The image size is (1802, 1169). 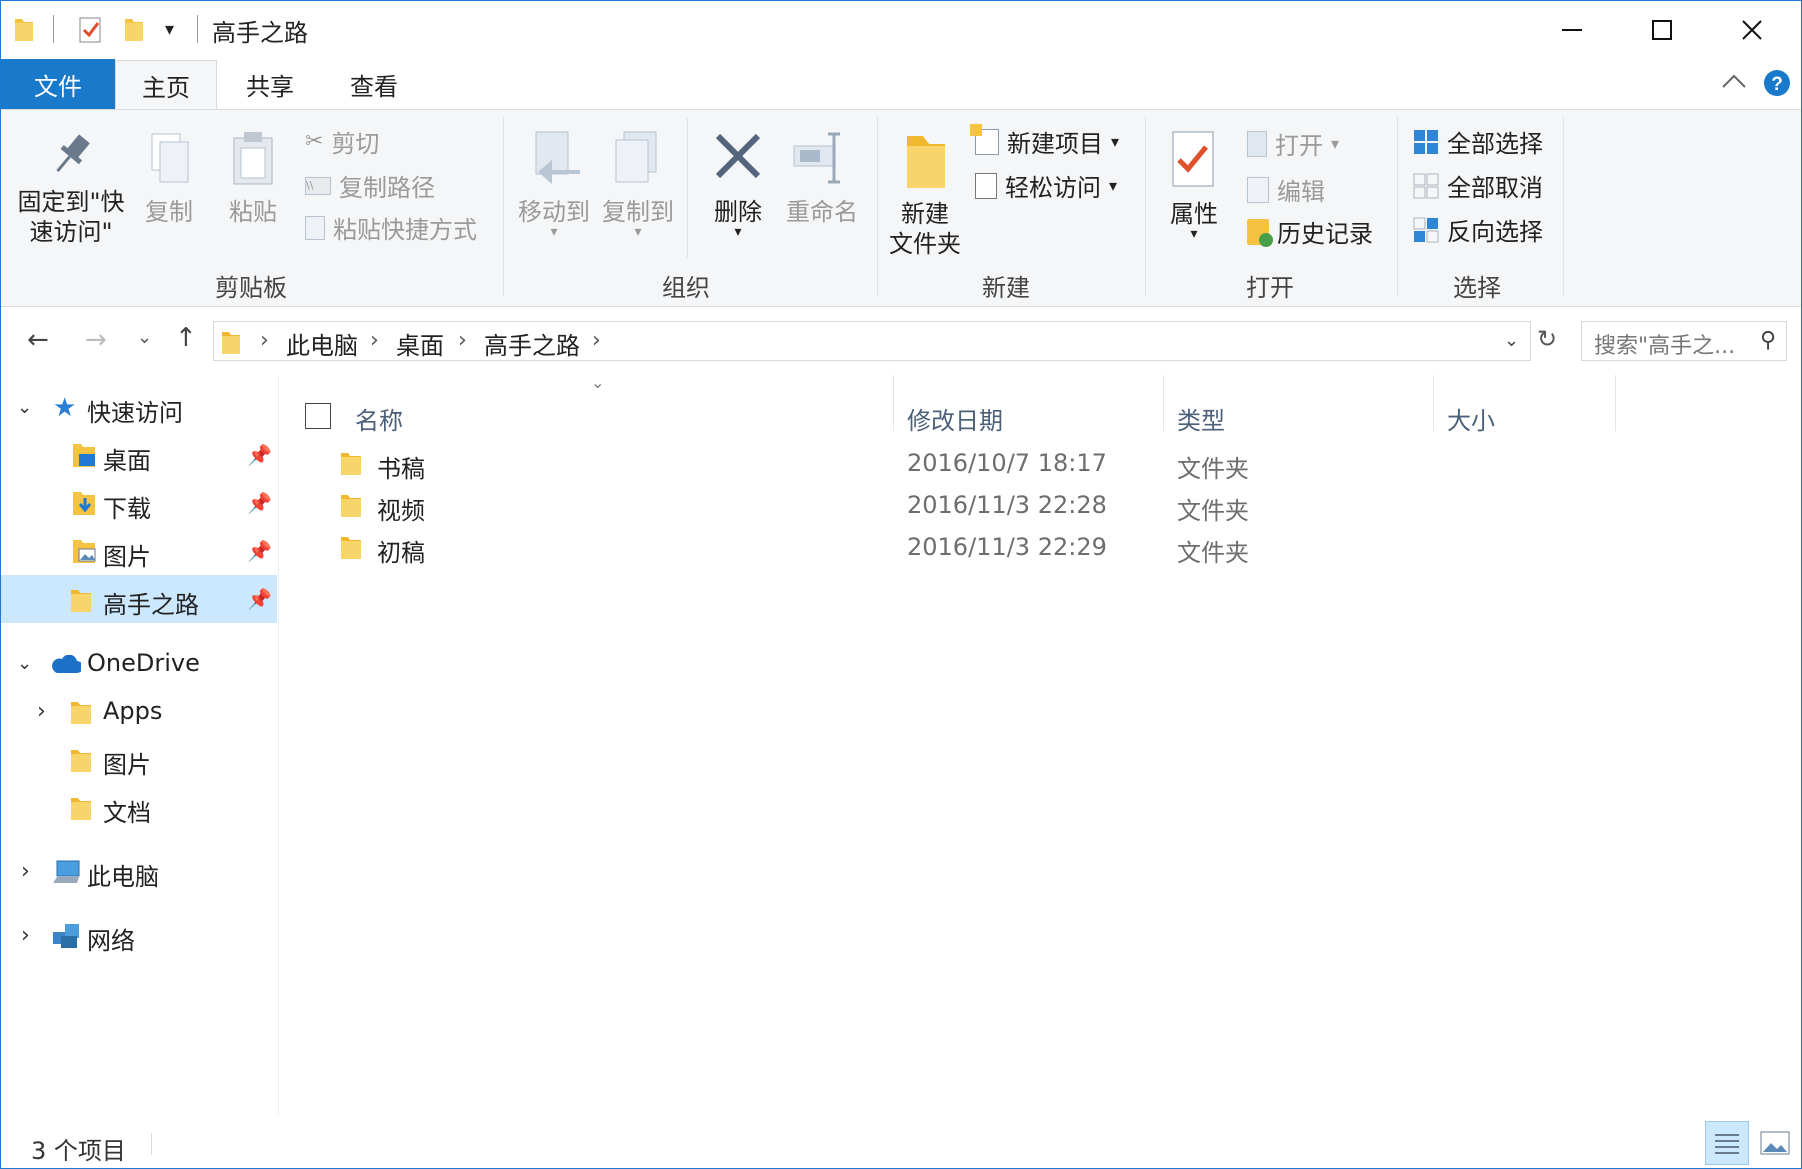 I want to click on close-button, so click(x=1752, y=30).